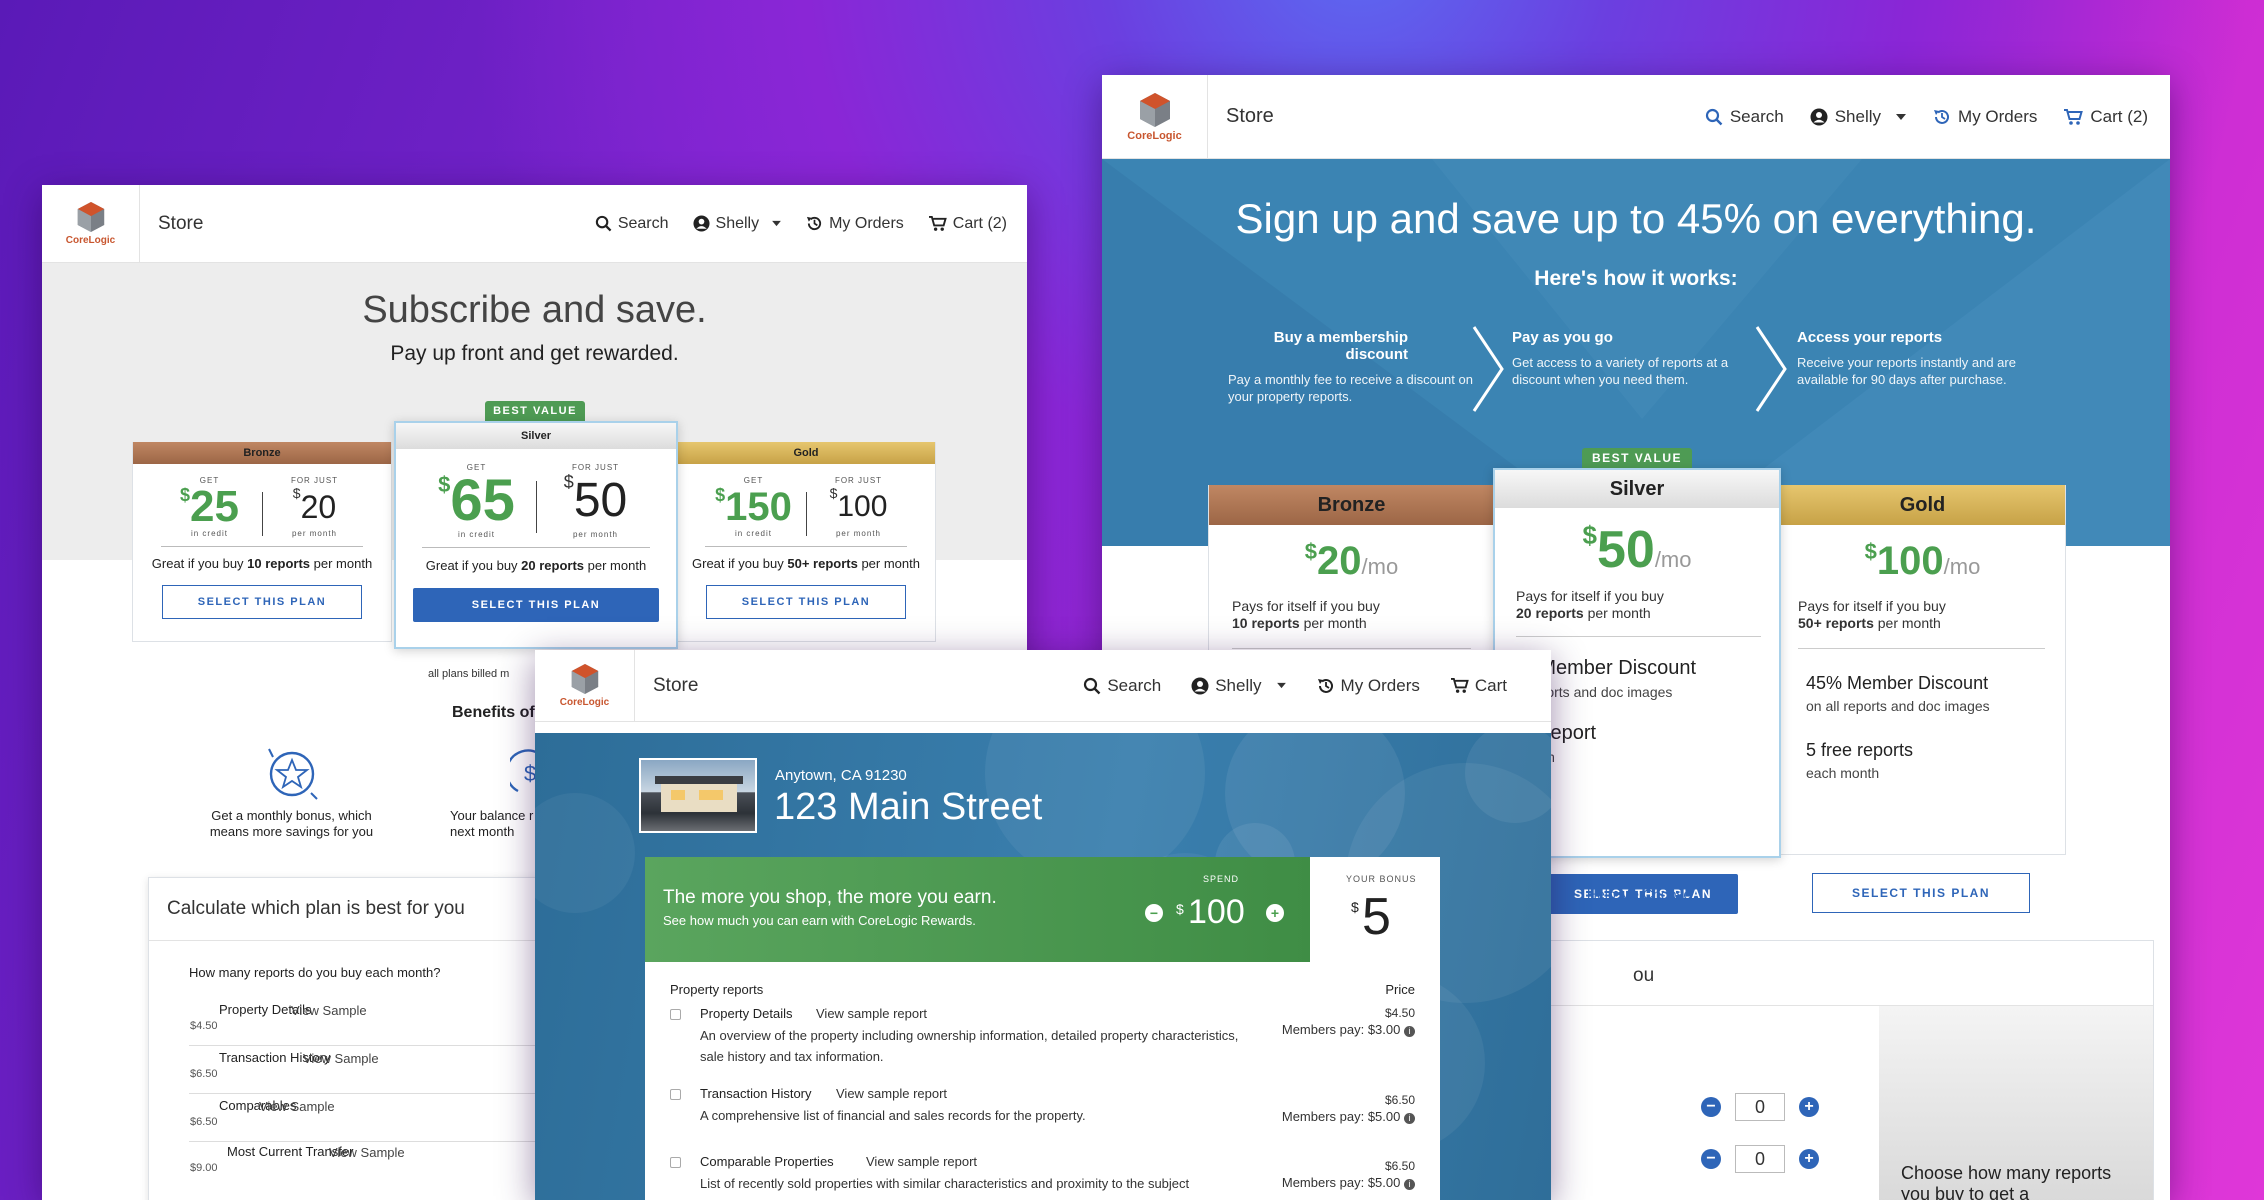 Image resolution: width=2264 pixels, height=1200 pixels. What do you see at coordinates (1478, 686) in the screenshot?
I see `cart-link: Cart` at bounding box center [1478, 686].